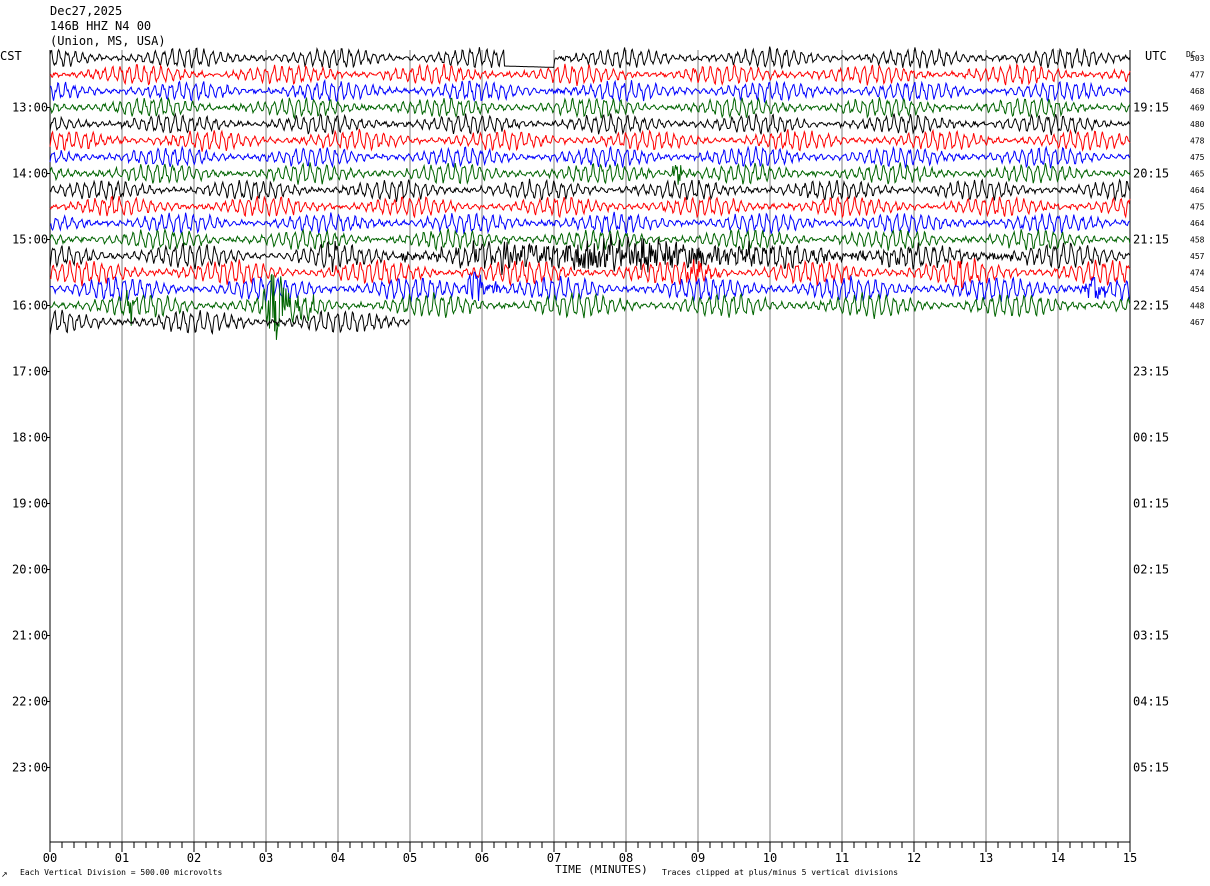 Image resolution: width=1210 pixels, height=886 pixels. What do you see at coordinates (1151, 636) in the screenshot?
I see `utc-hour-label: 03:15` at bounding box center [1151, 636].